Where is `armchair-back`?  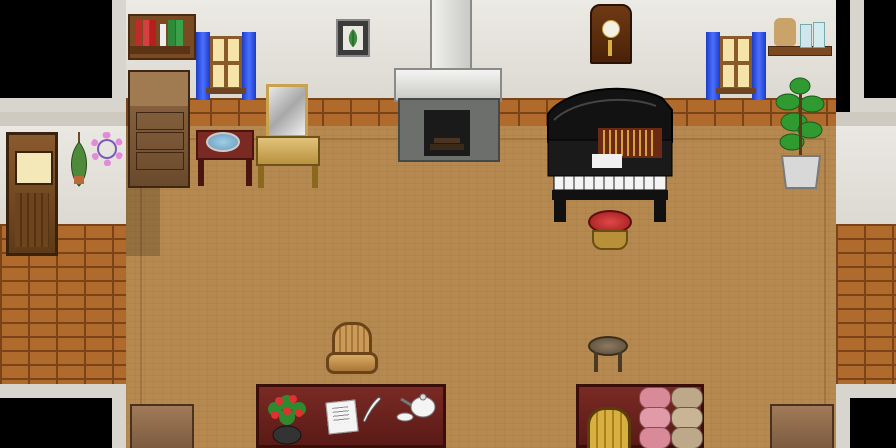
armchair-back is located at coordinates (352, 339).